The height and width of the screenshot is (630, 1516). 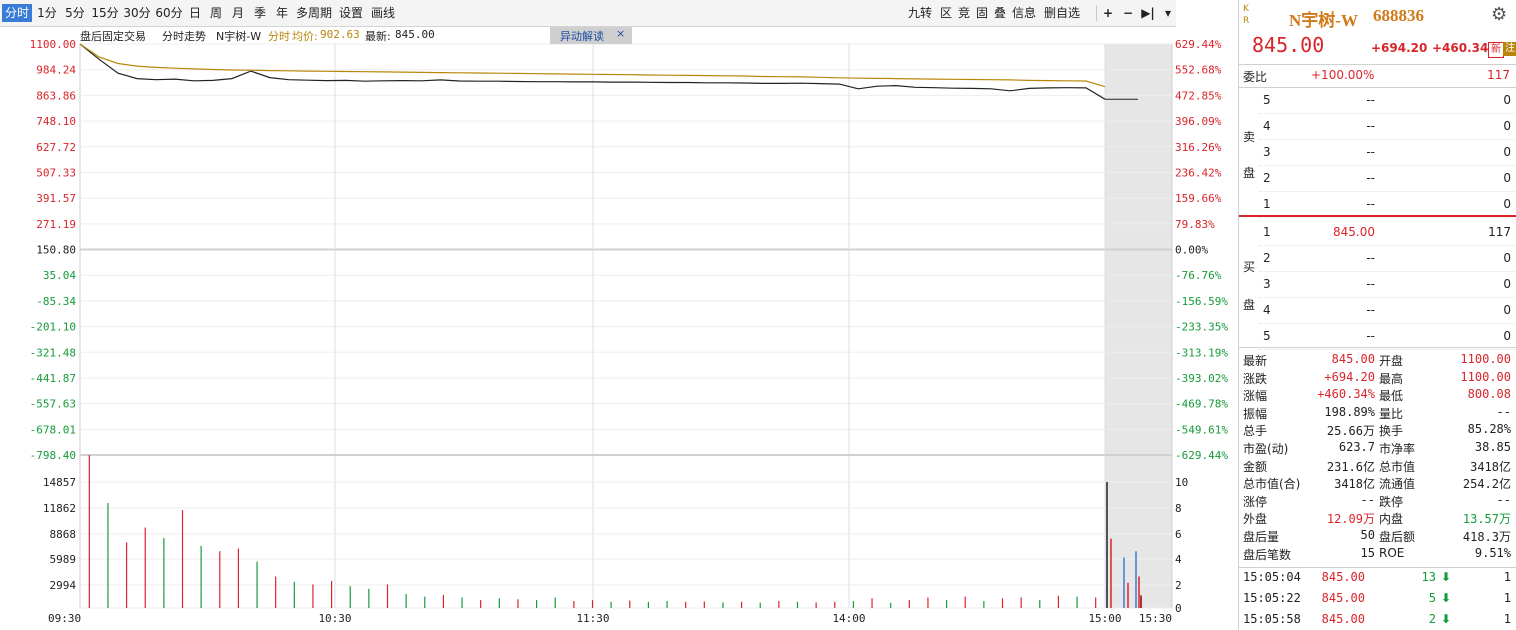 I want to click on price-tick-left: 984.24, so click(x=56, y=70).